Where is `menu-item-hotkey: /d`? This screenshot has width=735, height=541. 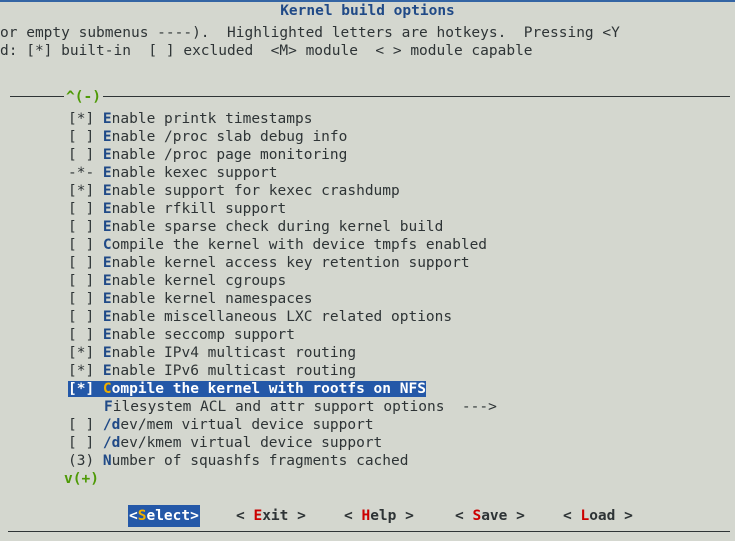
menu-item-hotkey: /d is located at coordinates (111, 443).